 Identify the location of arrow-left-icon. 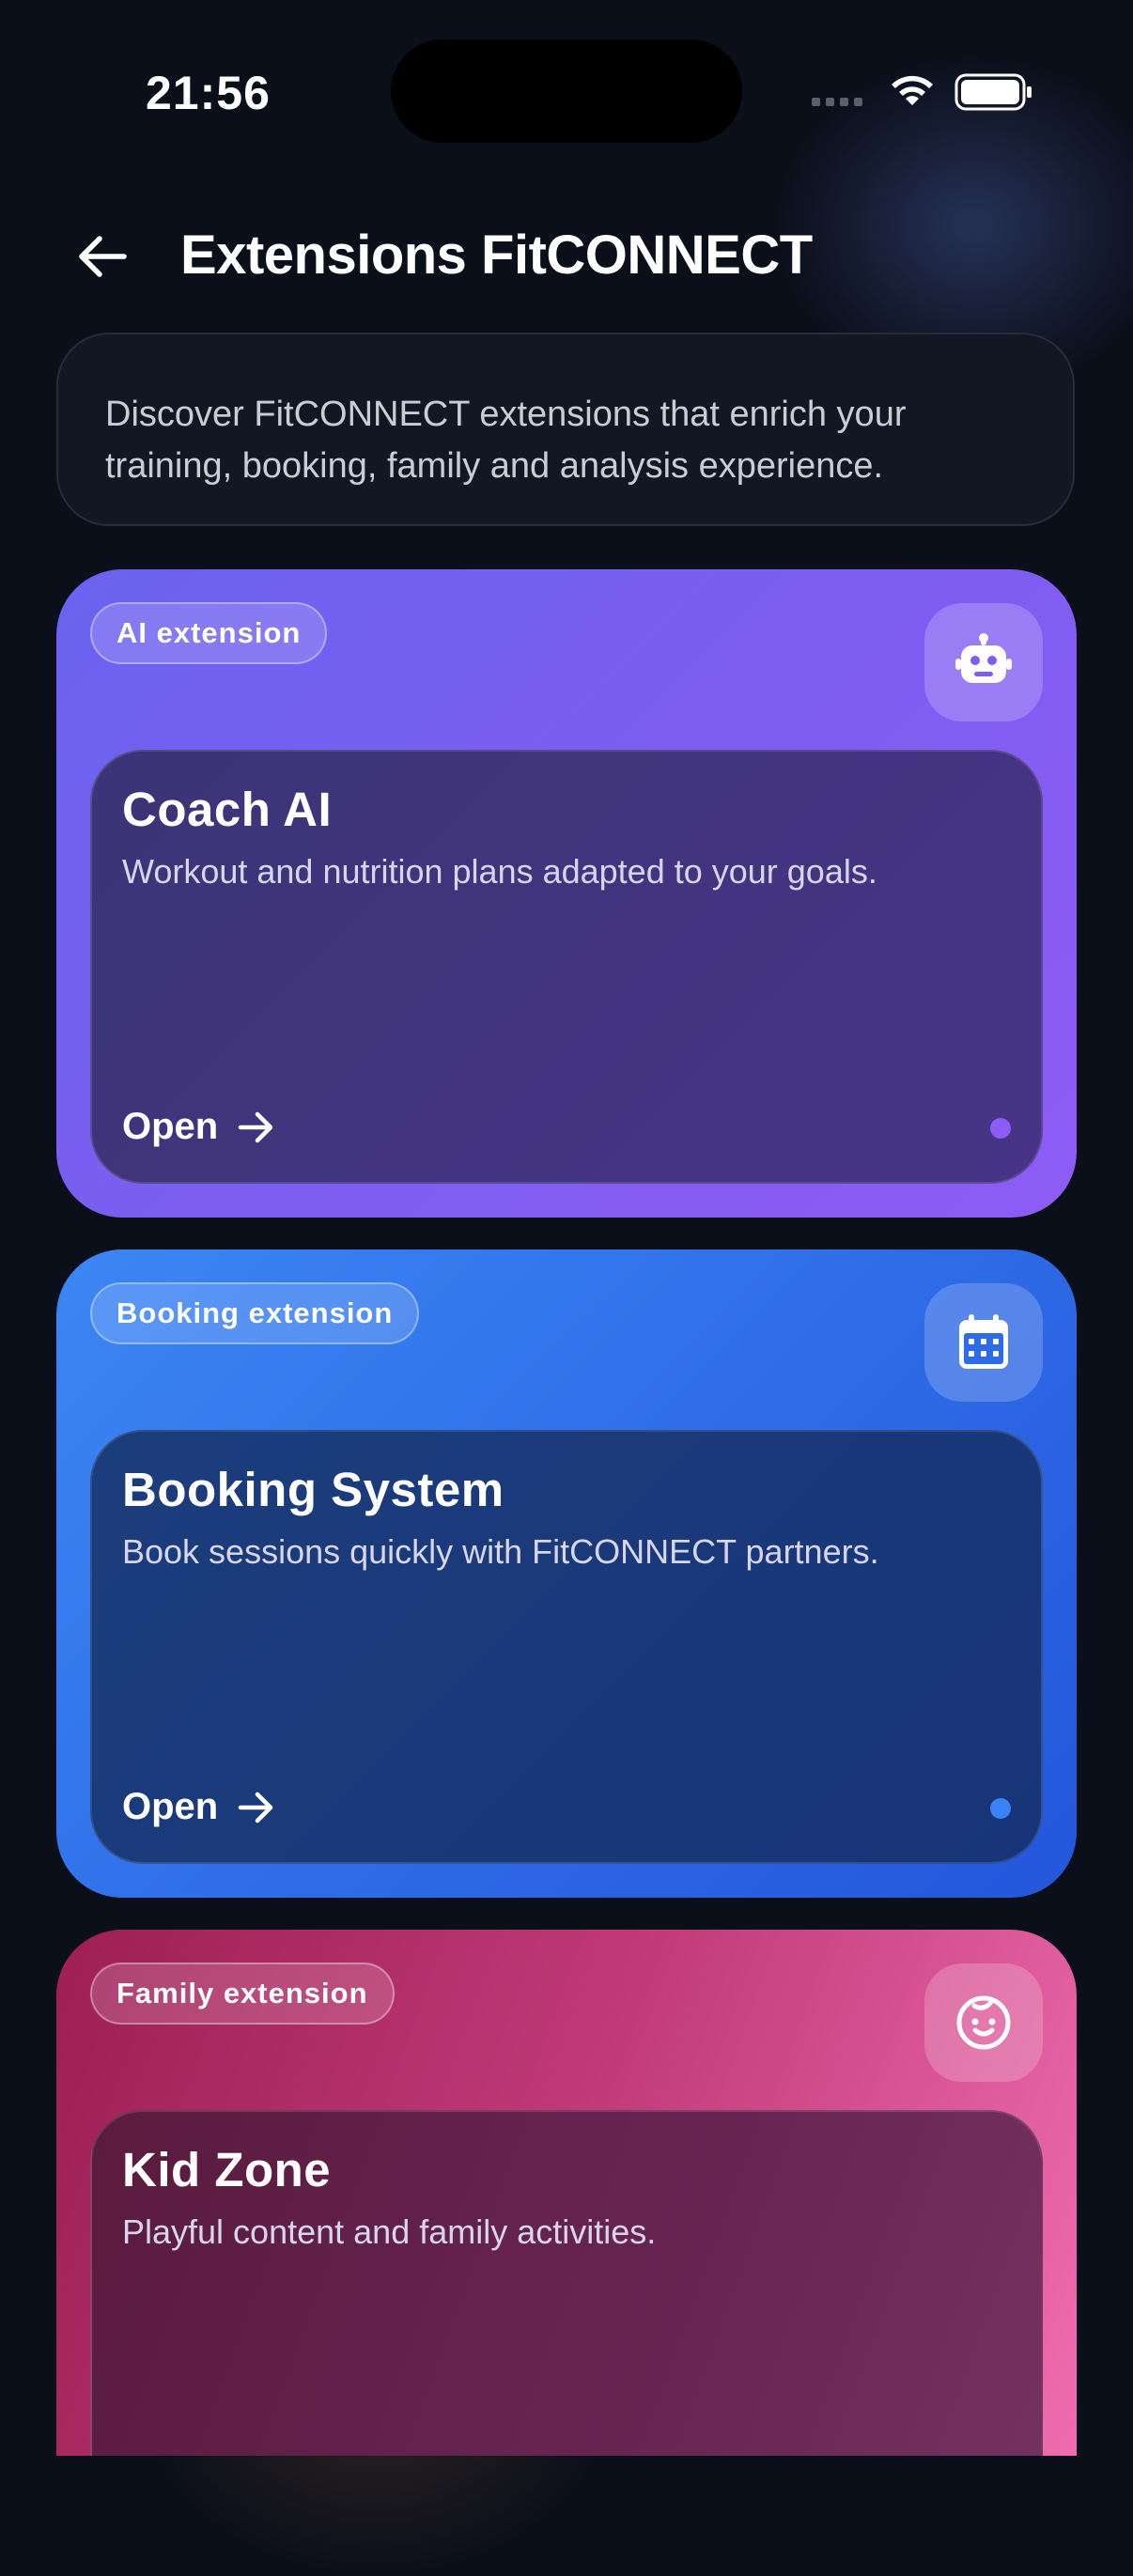
(103, 256).